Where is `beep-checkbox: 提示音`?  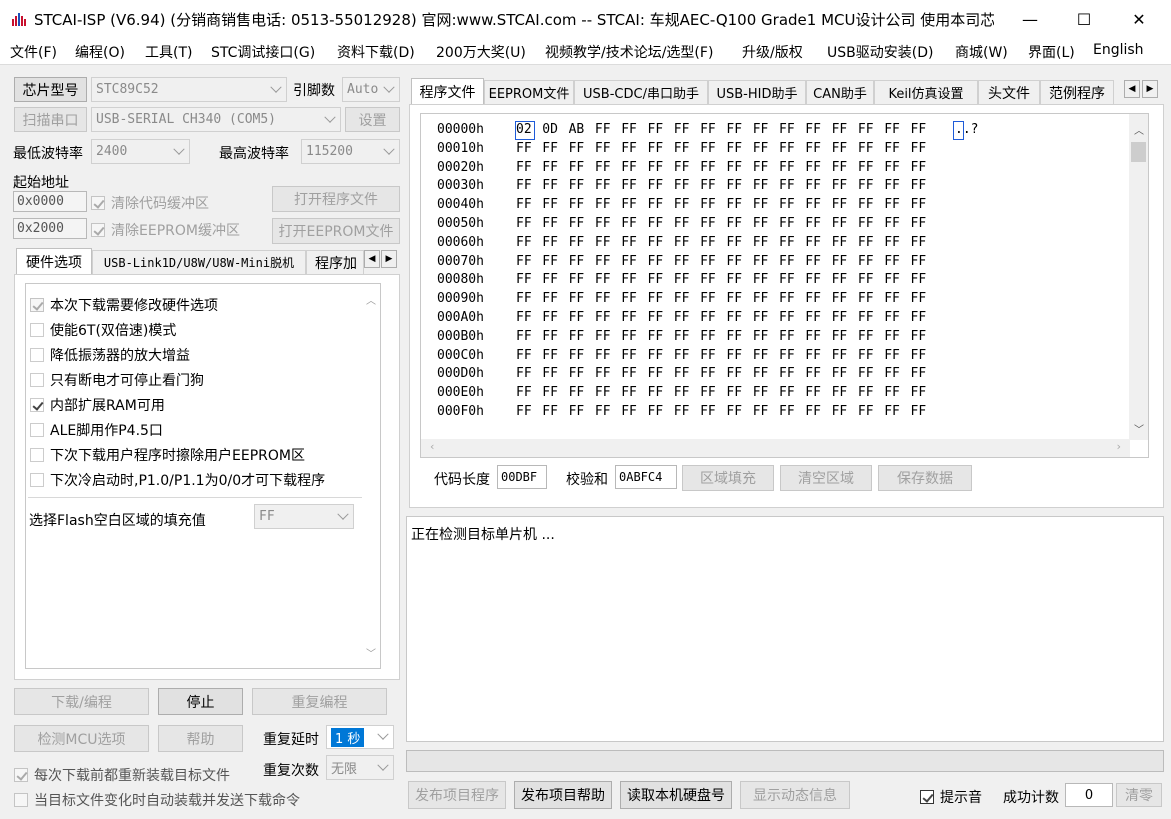 beep-checkbox: 提示音 is located at coordinates (951, 797).